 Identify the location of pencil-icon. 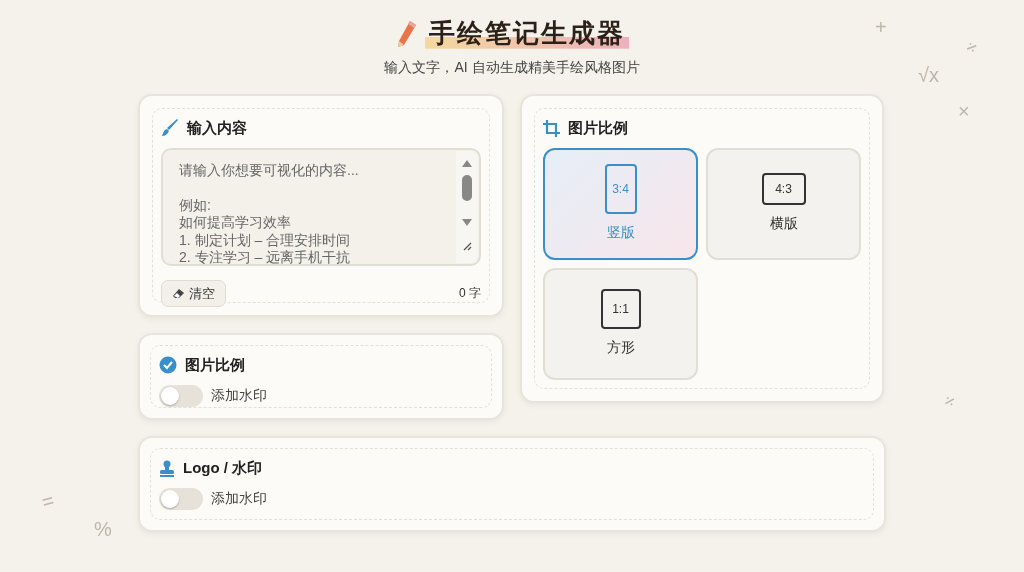
(406, 33).